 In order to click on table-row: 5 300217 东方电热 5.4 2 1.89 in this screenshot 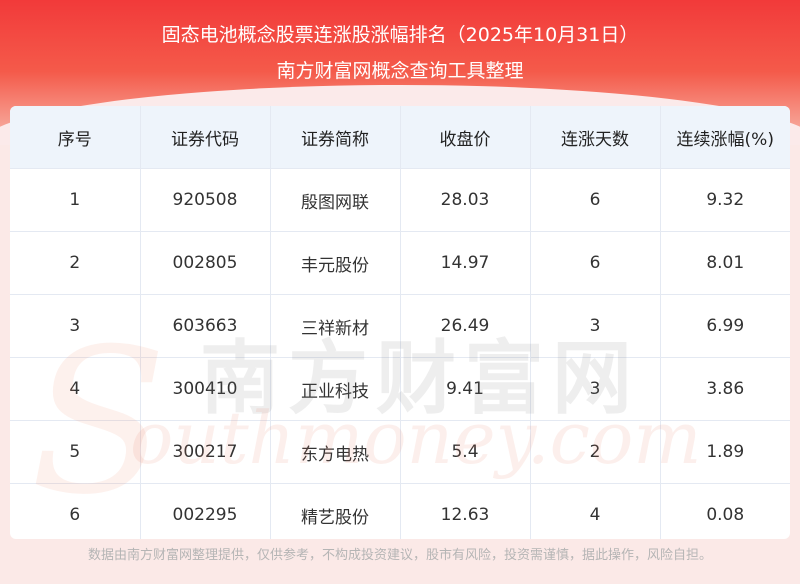, I will do `click(400, 452)`.